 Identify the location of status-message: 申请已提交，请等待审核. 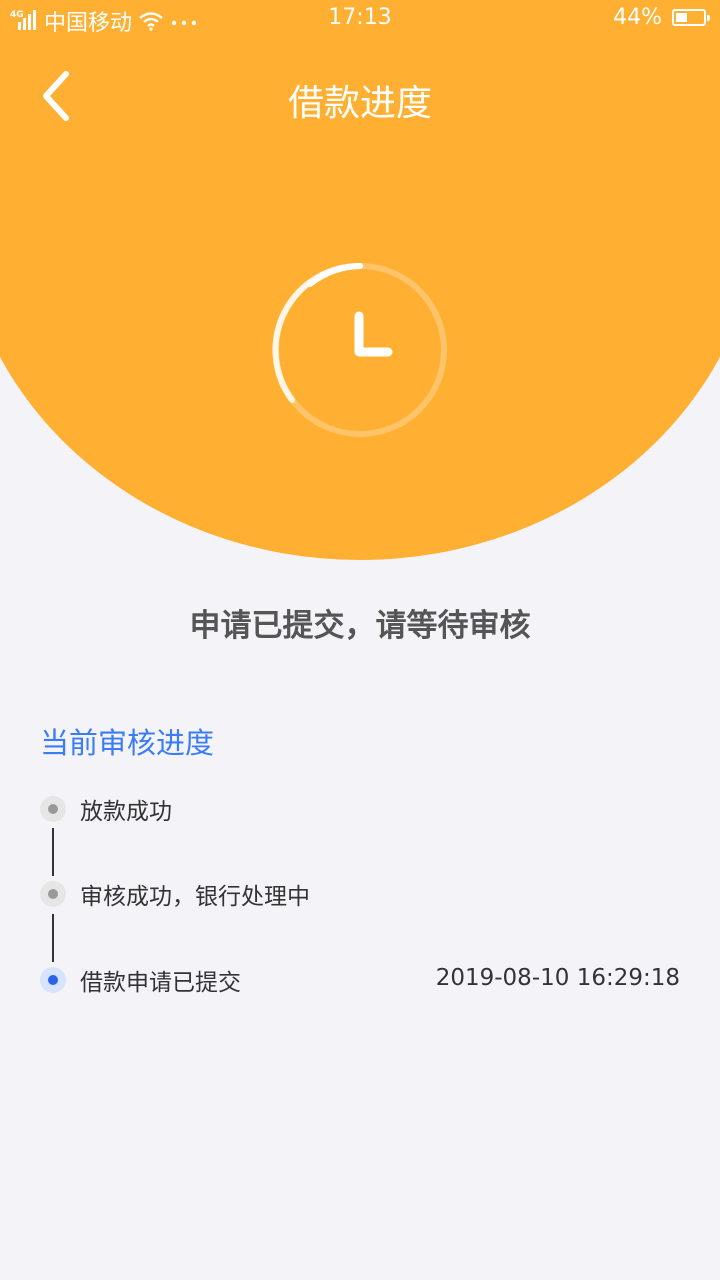
(360, 626).